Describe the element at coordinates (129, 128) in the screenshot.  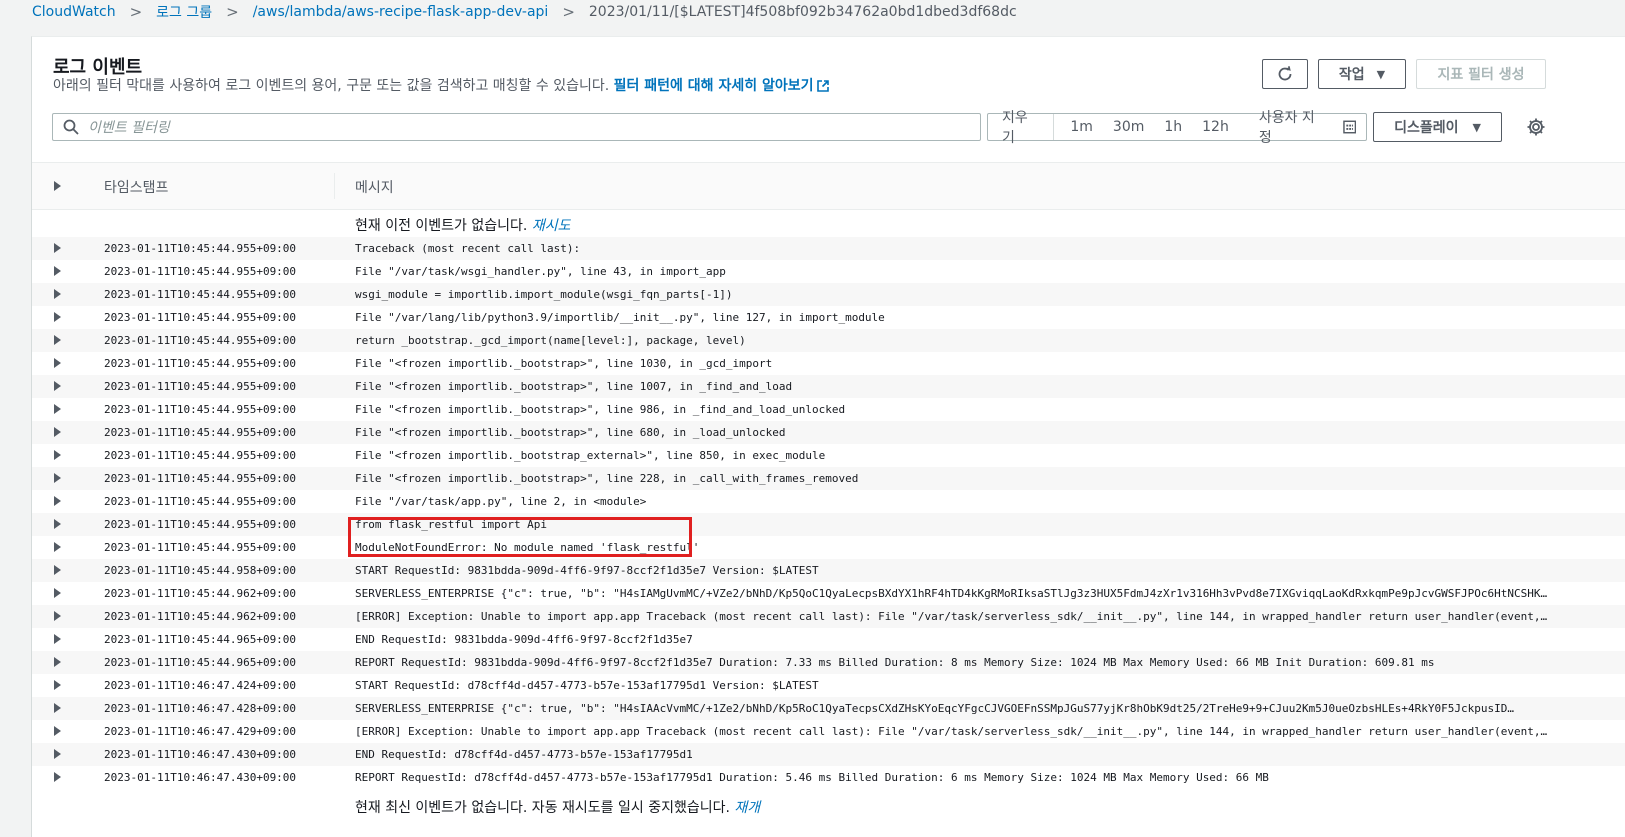
I see `search-placeholder: 이벤트 필터링` at that location.